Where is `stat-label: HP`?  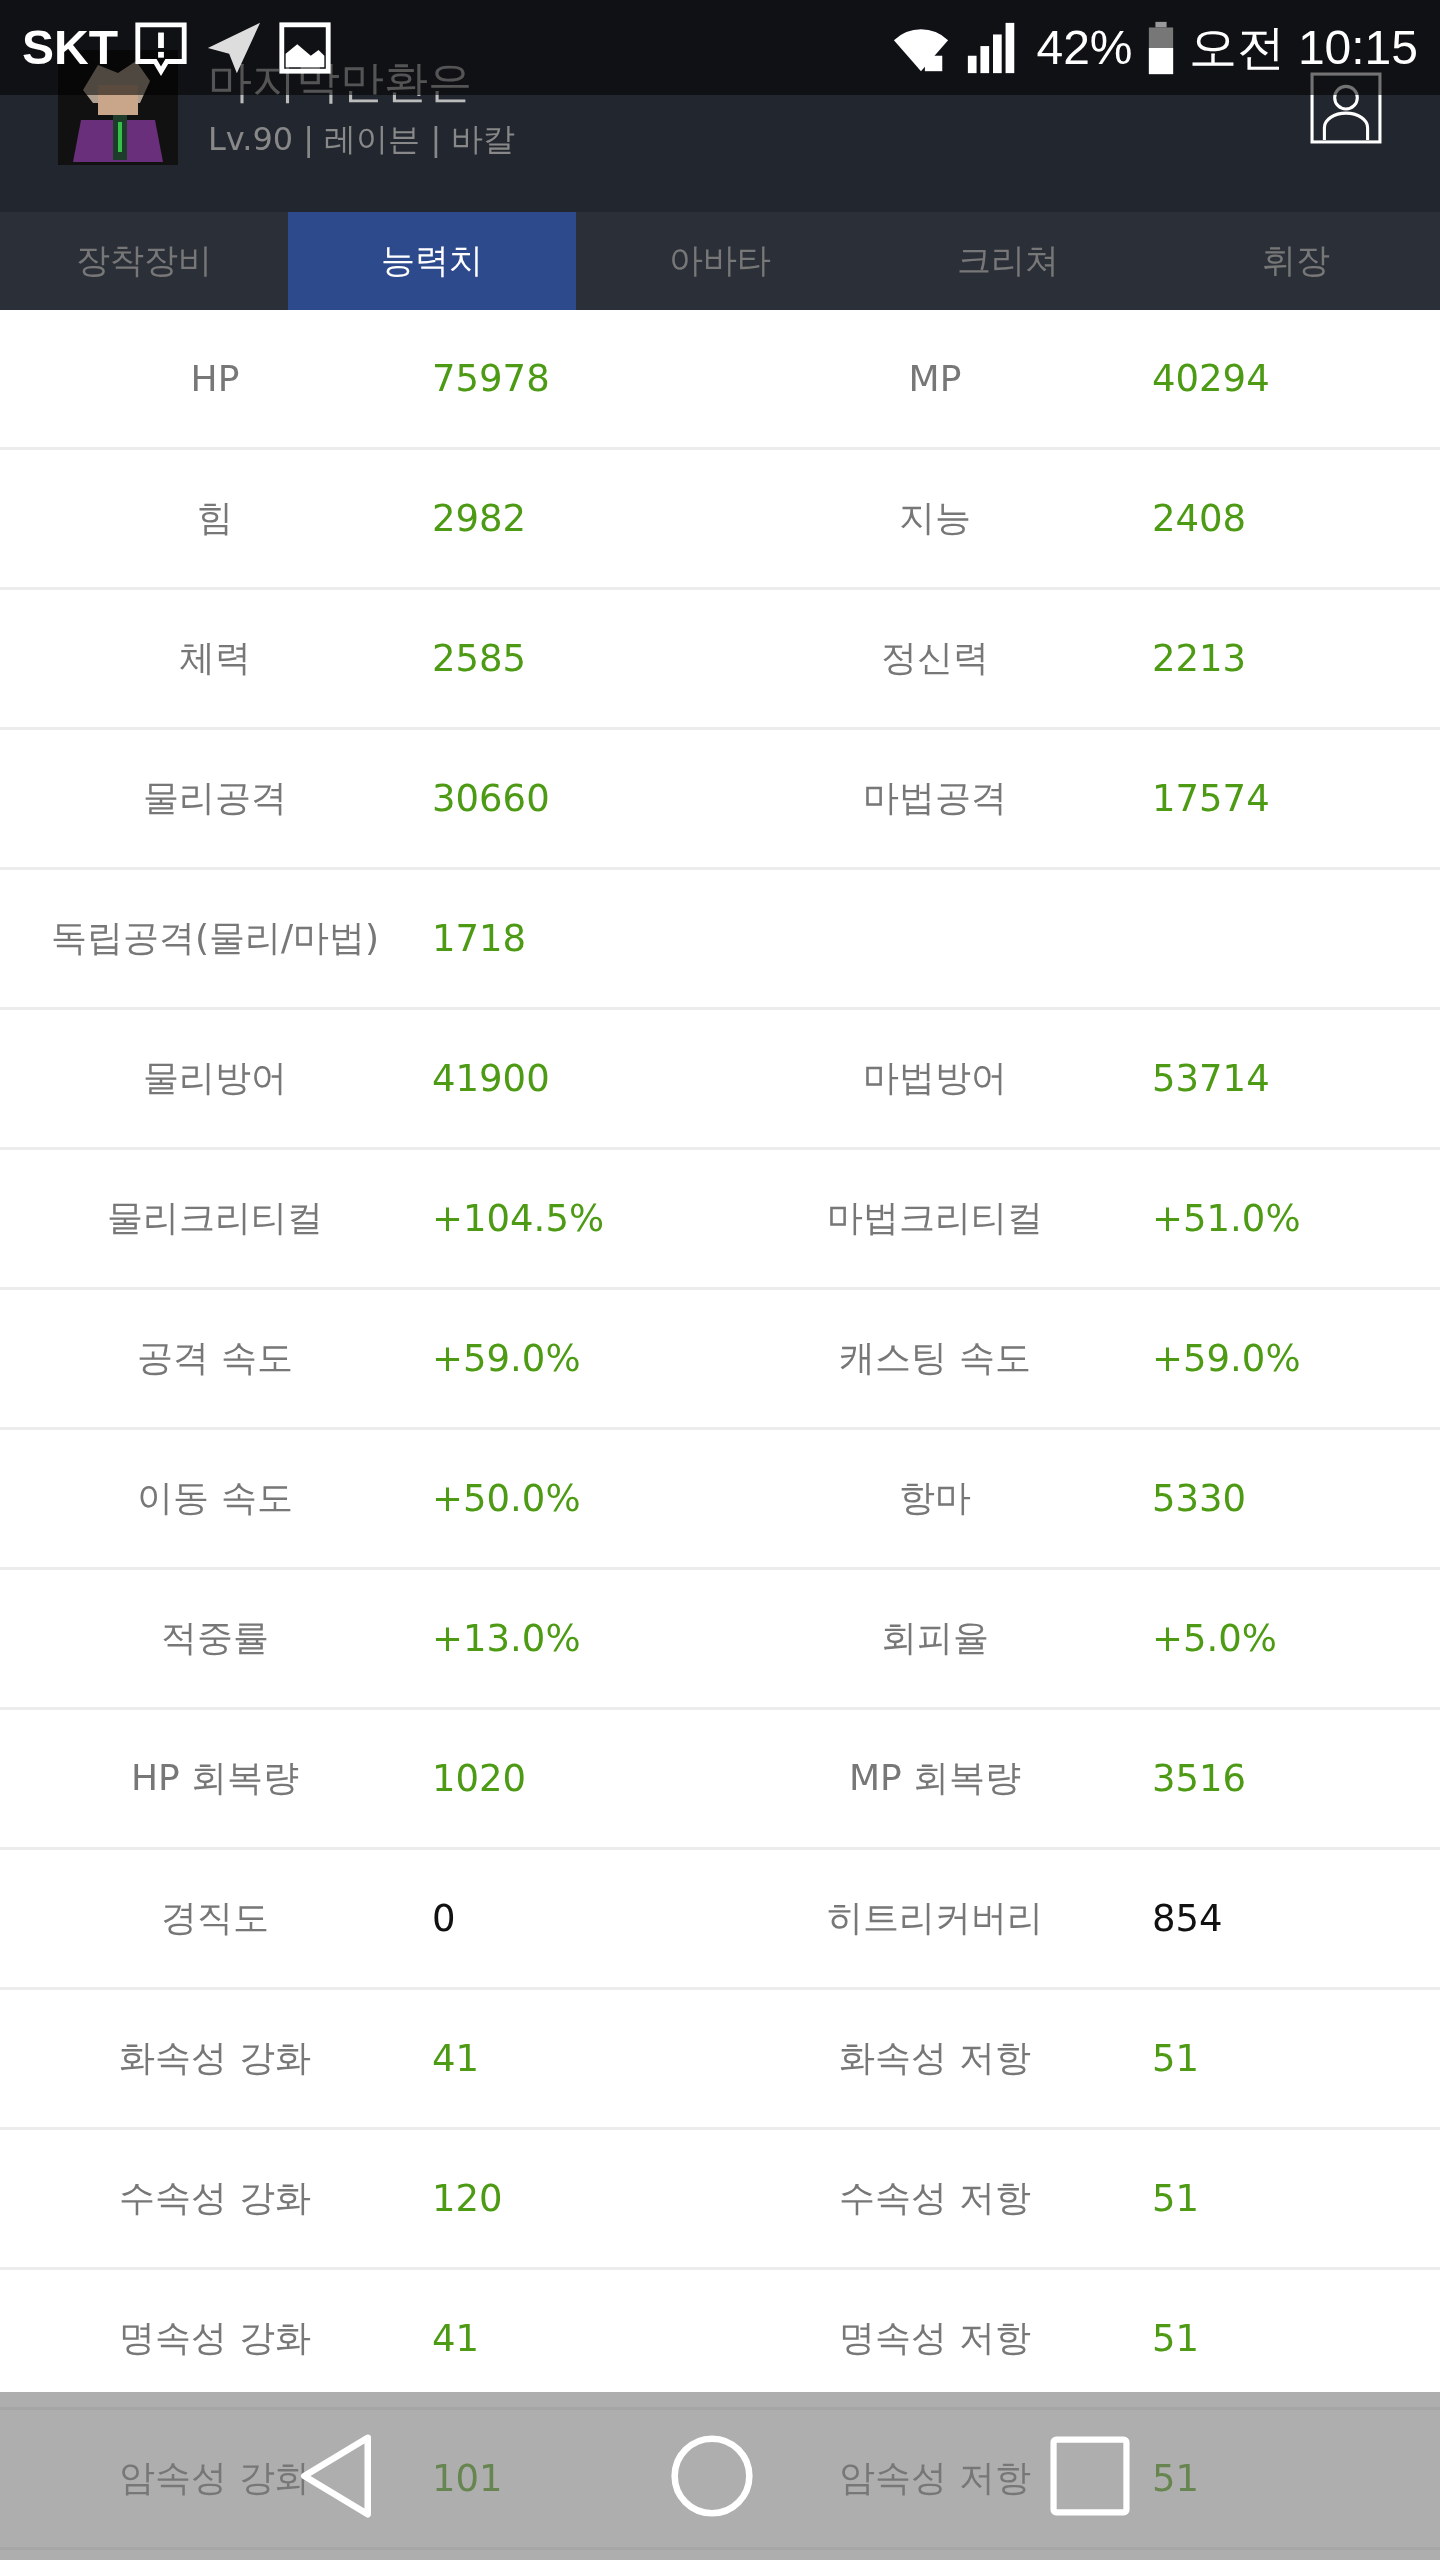
stat-label: HP is located at coordinates (215, 378).